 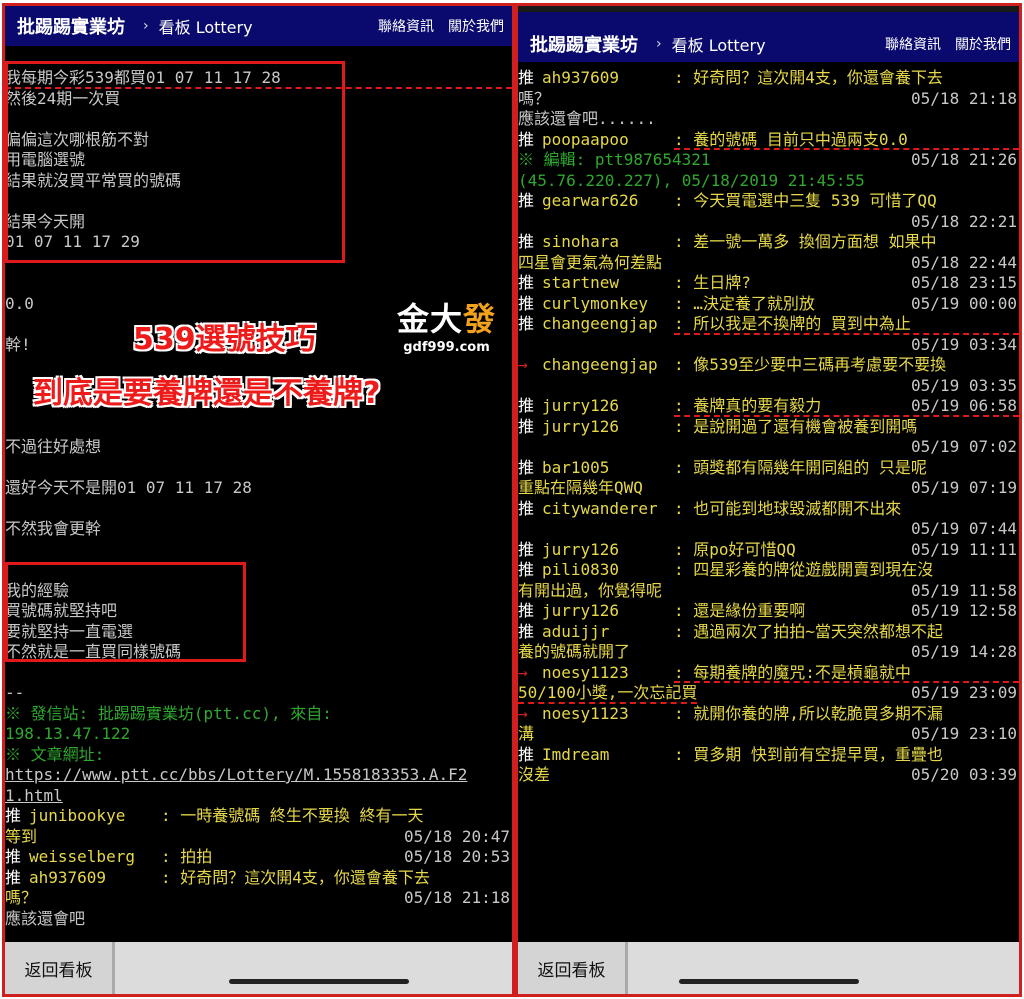 What do you see at coordinates (69, 631) in the screenshot?
I see `article-line: 要就堅持一直電選` at bounding box center [69, 631].